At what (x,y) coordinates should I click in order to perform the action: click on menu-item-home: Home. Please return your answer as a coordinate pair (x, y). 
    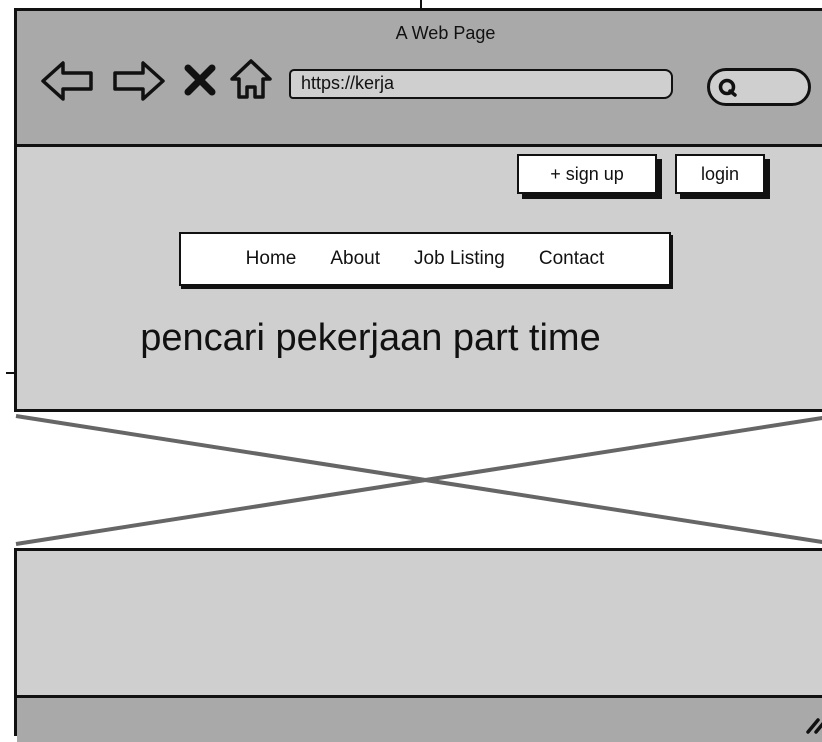
    Looking at the image, I should click on (271, 259).